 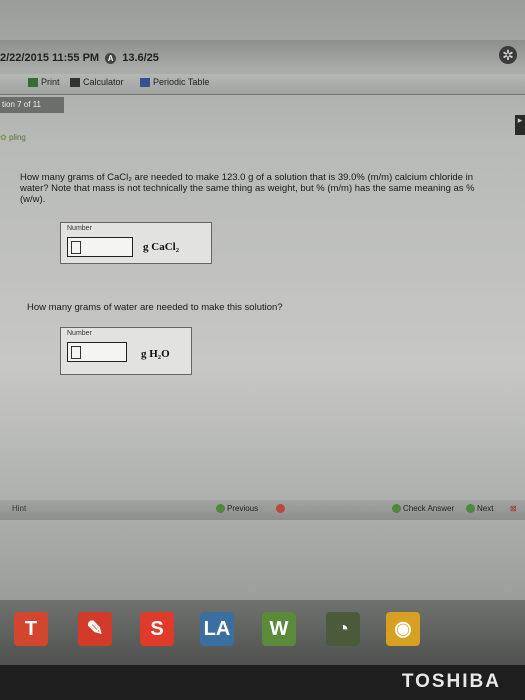 I want to click on calculator-icon, so click(x=75, y=83).